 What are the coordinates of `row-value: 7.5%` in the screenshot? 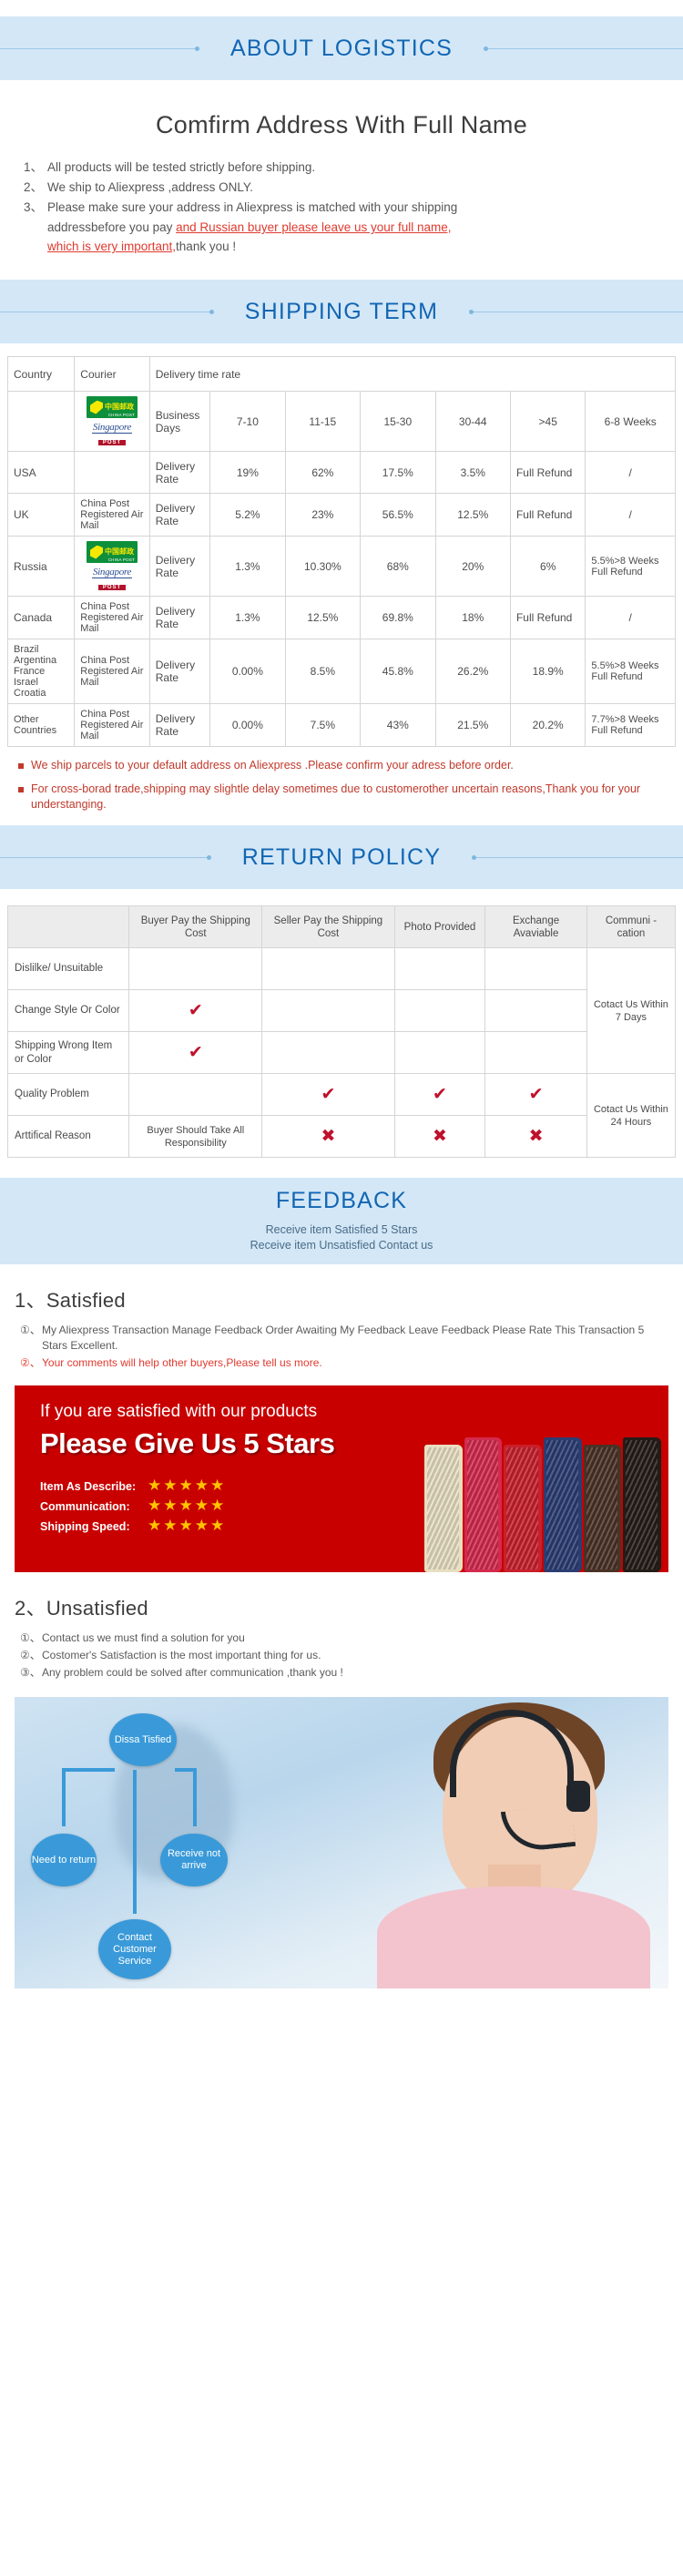 It's located at (323, 725).